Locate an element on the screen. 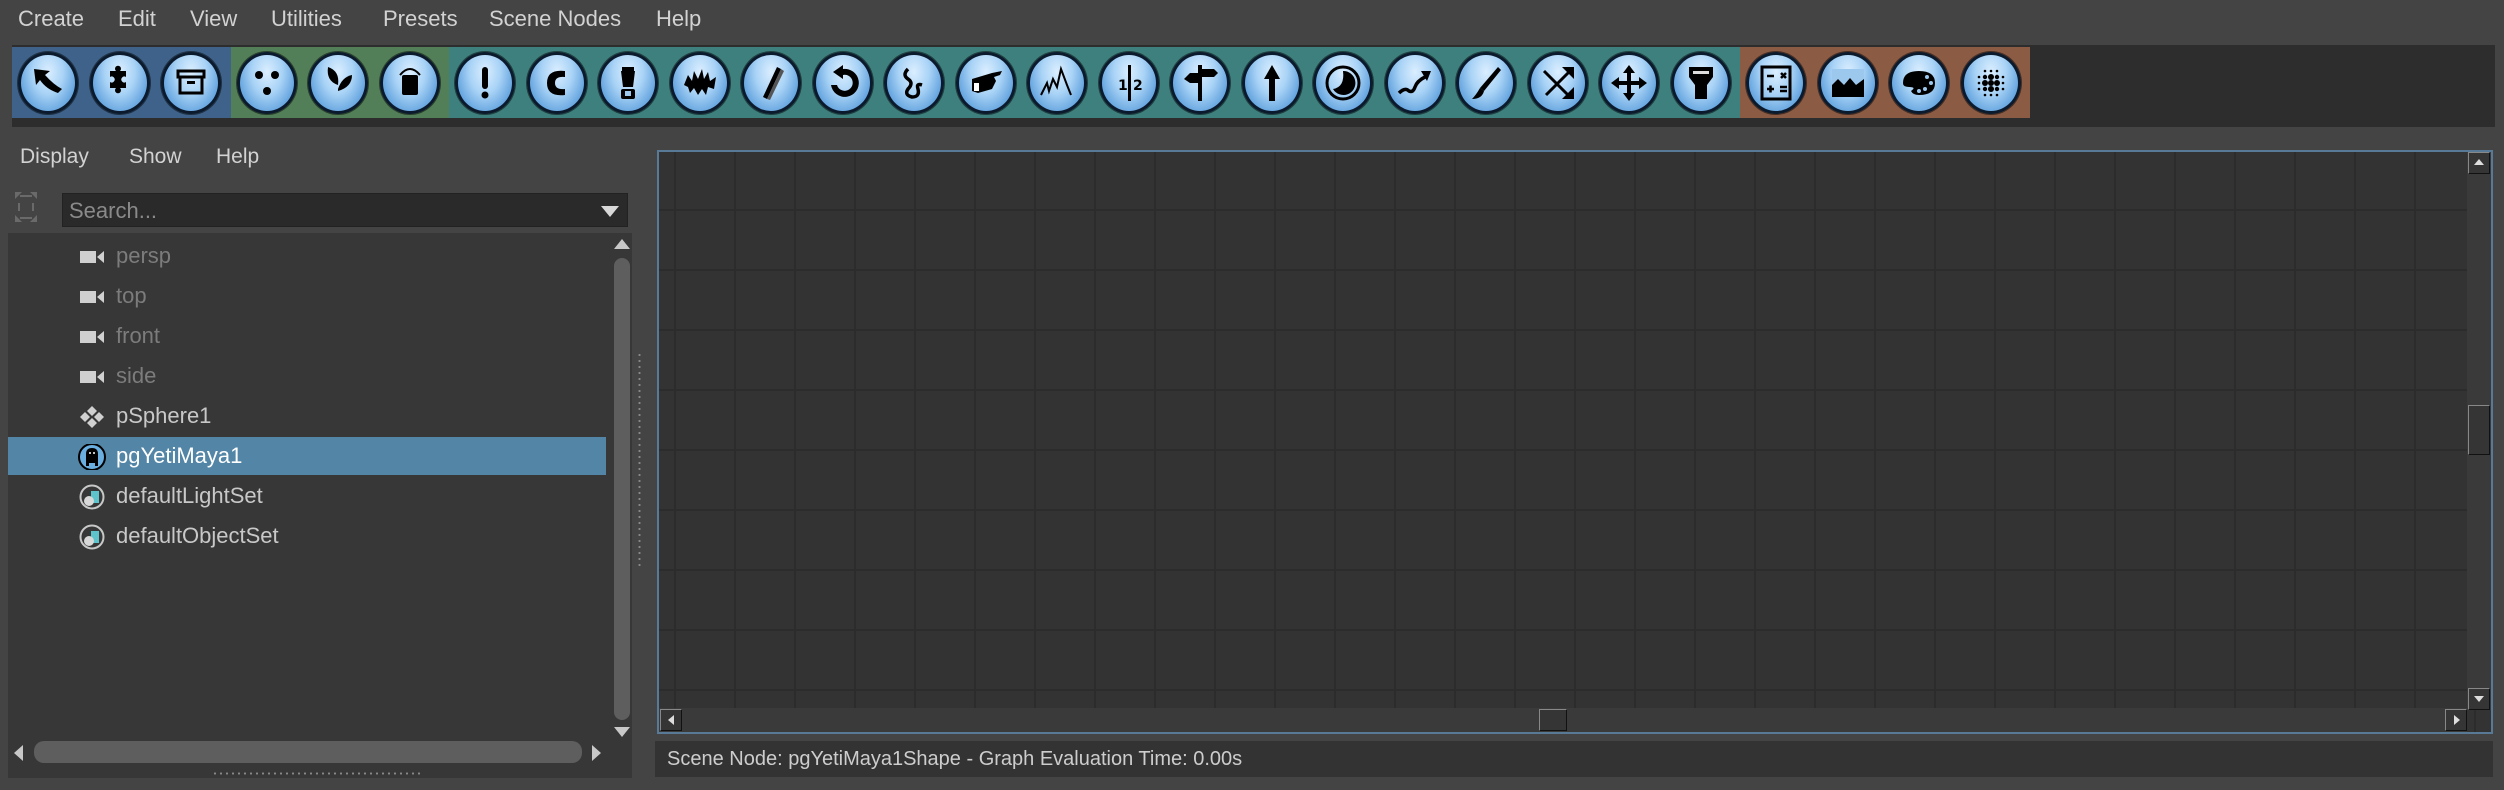 The height and width of the screenshot is (790, 2504). ring-moon-button is located at coordinates (1343, 83).